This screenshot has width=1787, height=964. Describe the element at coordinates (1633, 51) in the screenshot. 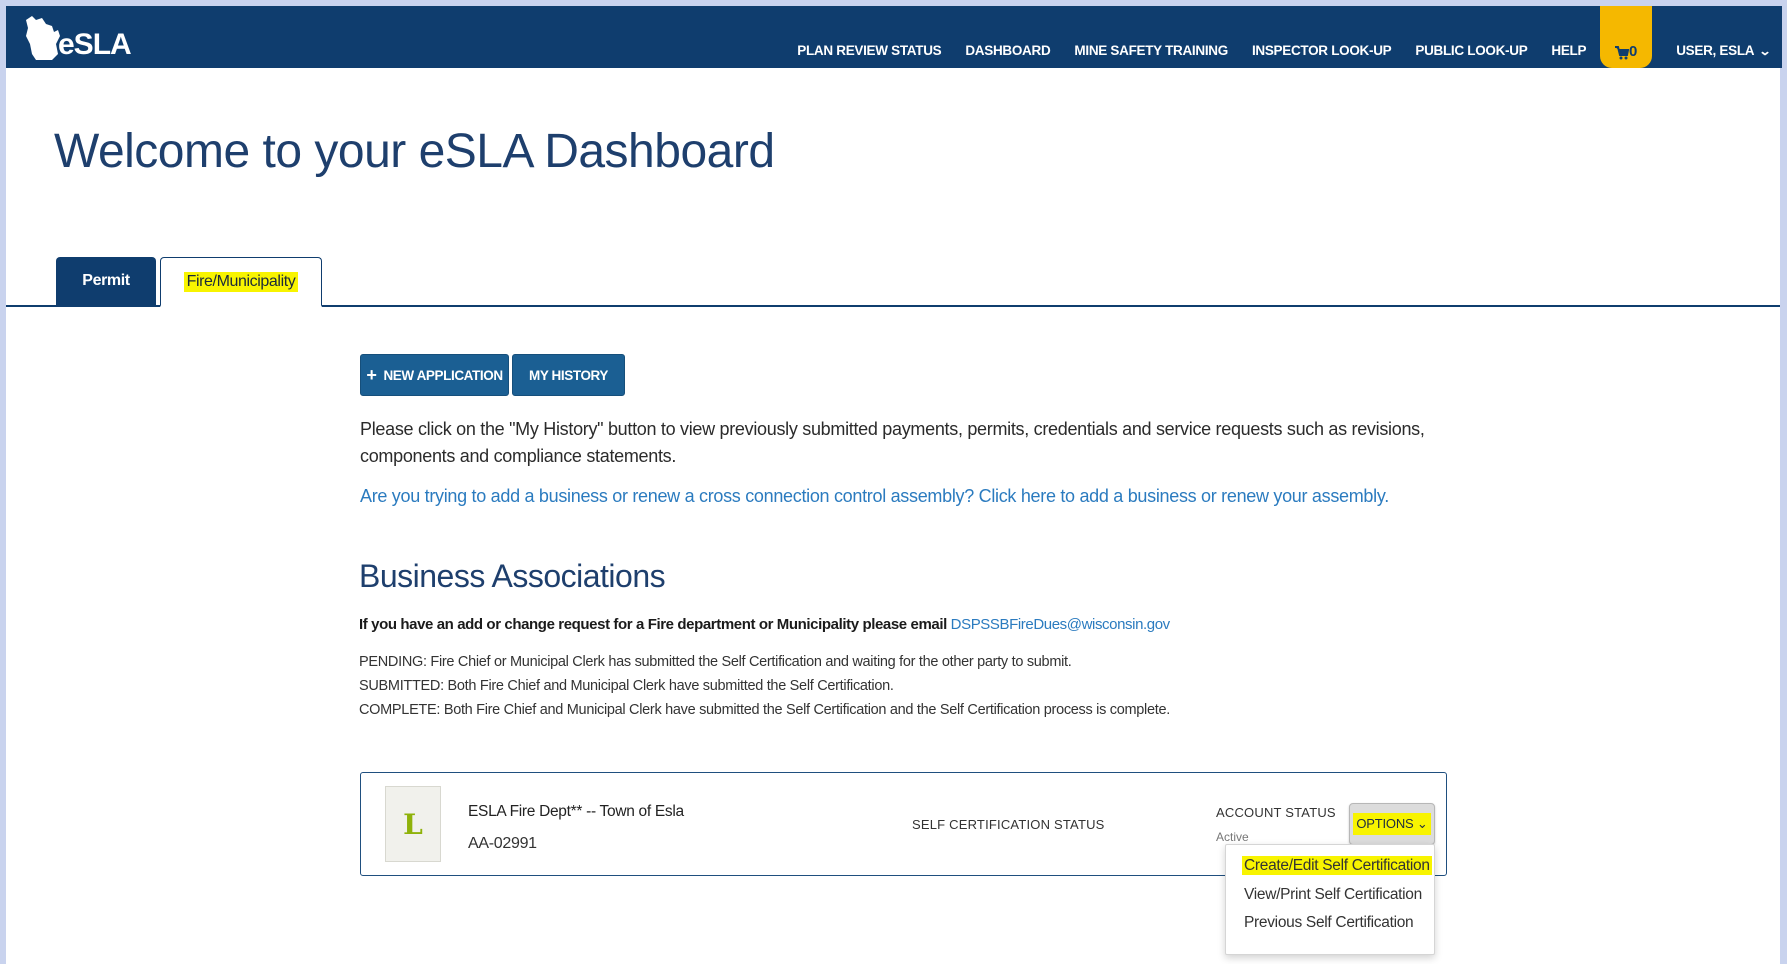

I see `cart-count: 0` at that location.